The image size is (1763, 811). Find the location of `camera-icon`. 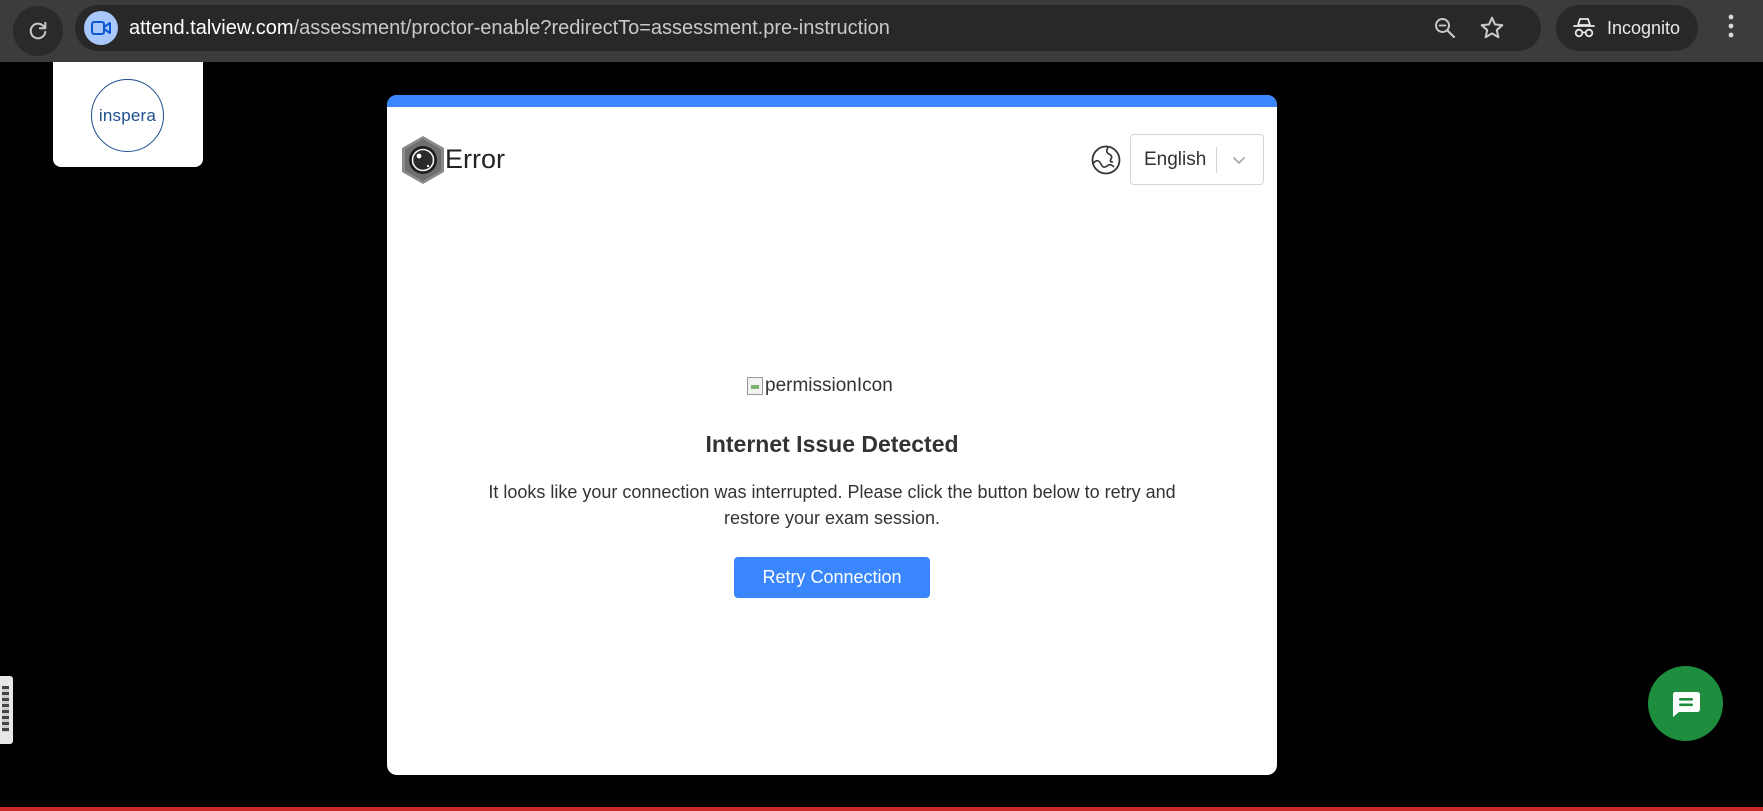

camera-icon is located at coordinates (101, 28).